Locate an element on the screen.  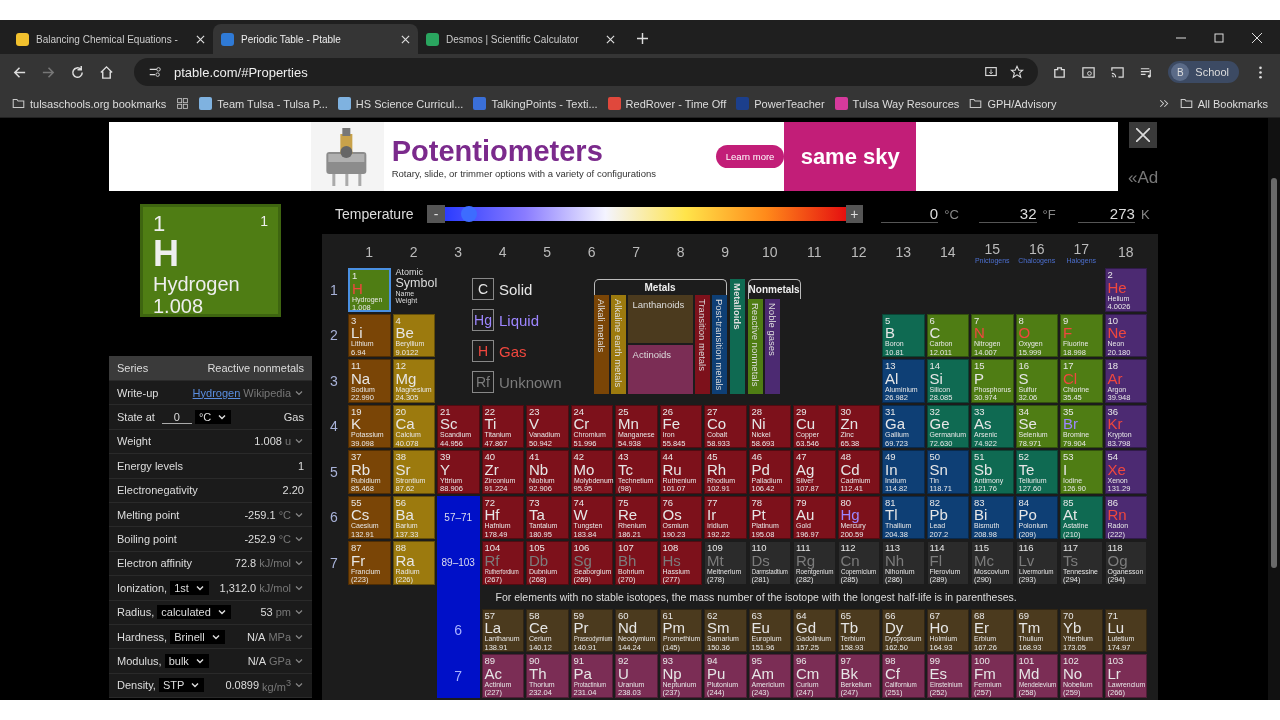
plus-icon is located at coordinates (642, 38).